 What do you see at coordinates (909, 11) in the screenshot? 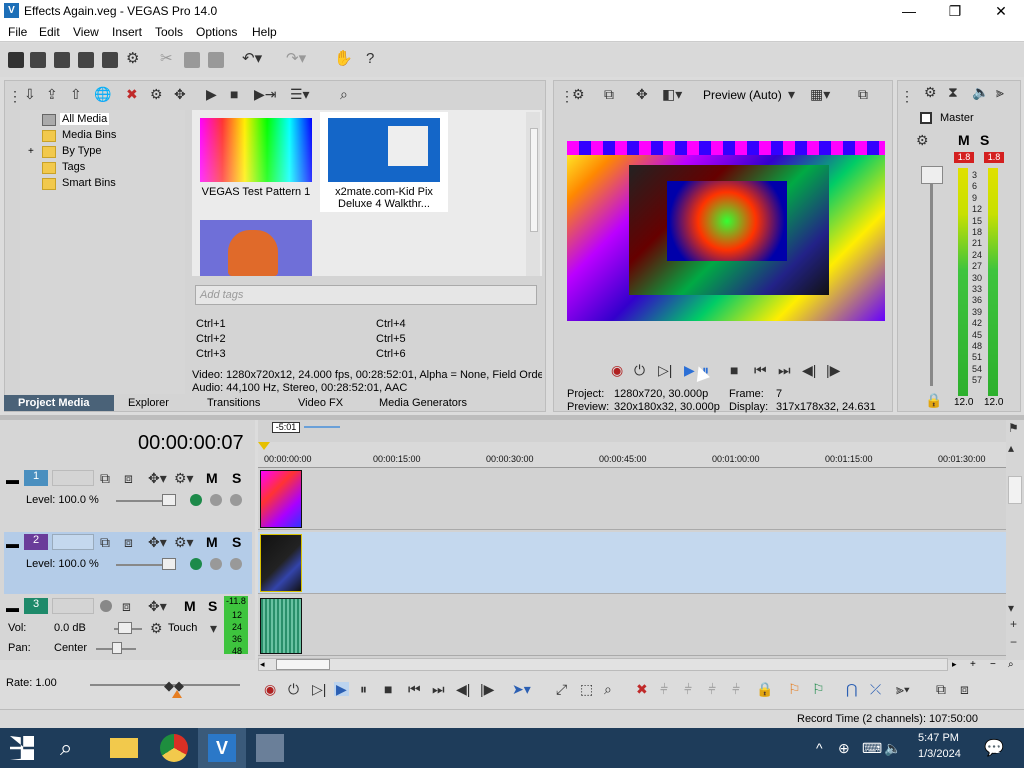
I see `minimize-button: —` at bounding box center [909, 11].